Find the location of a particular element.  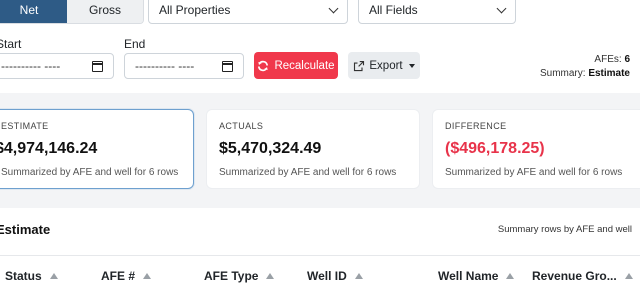

end-date-value: ---------- ---- is located at coordinates (165, 66).